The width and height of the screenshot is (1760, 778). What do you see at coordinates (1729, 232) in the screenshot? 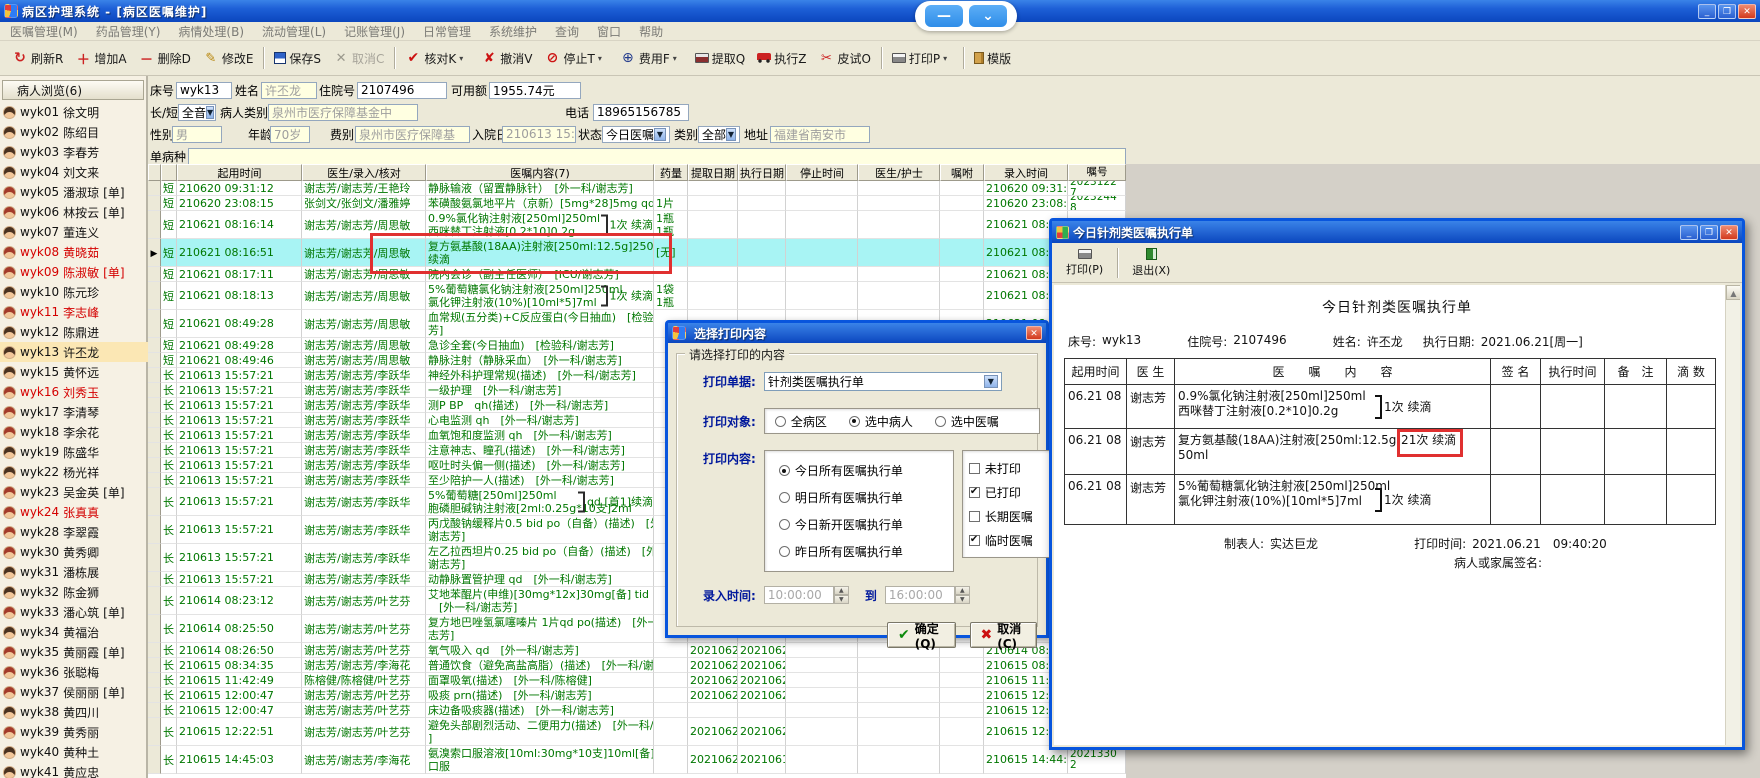
I see `exec-close-button: ✕` at bounding box center [1729, 232].